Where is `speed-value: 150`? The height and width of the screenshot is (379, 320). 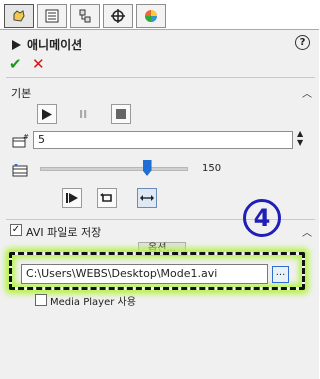 speed-value: 150 is located at coordinates (212, 168).